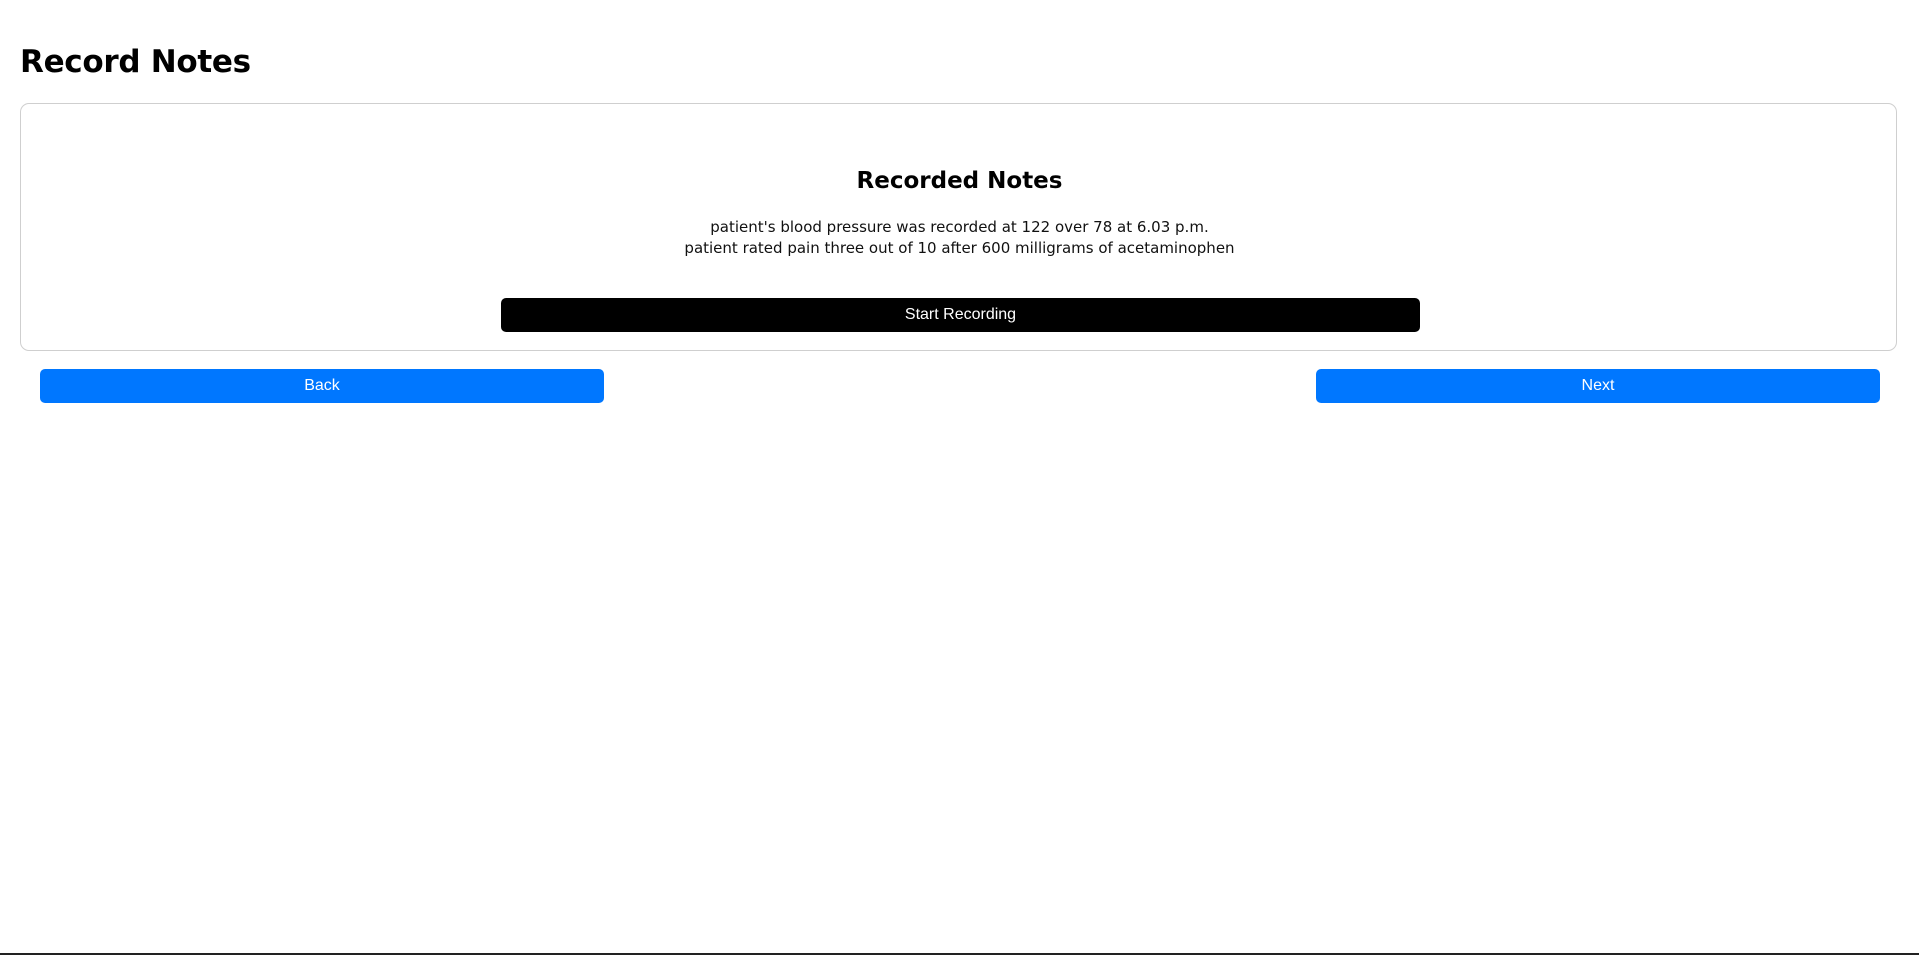  What do you see at coordinates (322, 386) in the screenshot?
I see `back-button: Back` at bounding box center [322, 386].